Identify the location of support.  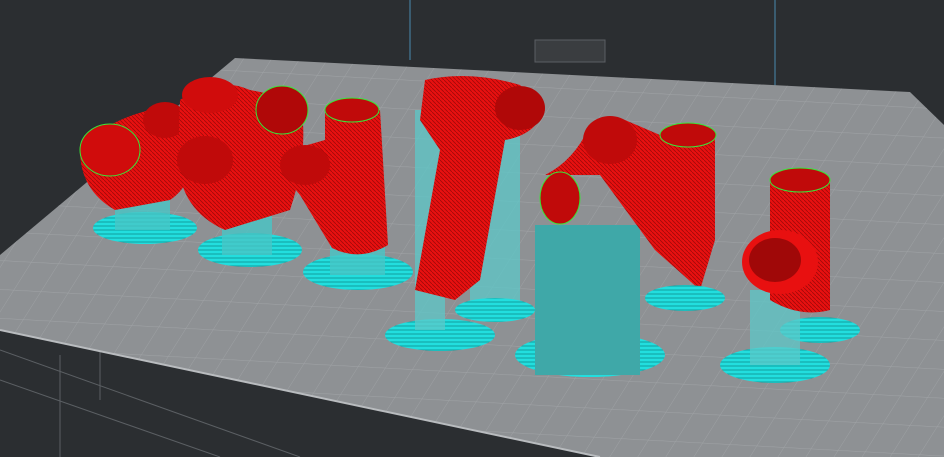
(587, 300).